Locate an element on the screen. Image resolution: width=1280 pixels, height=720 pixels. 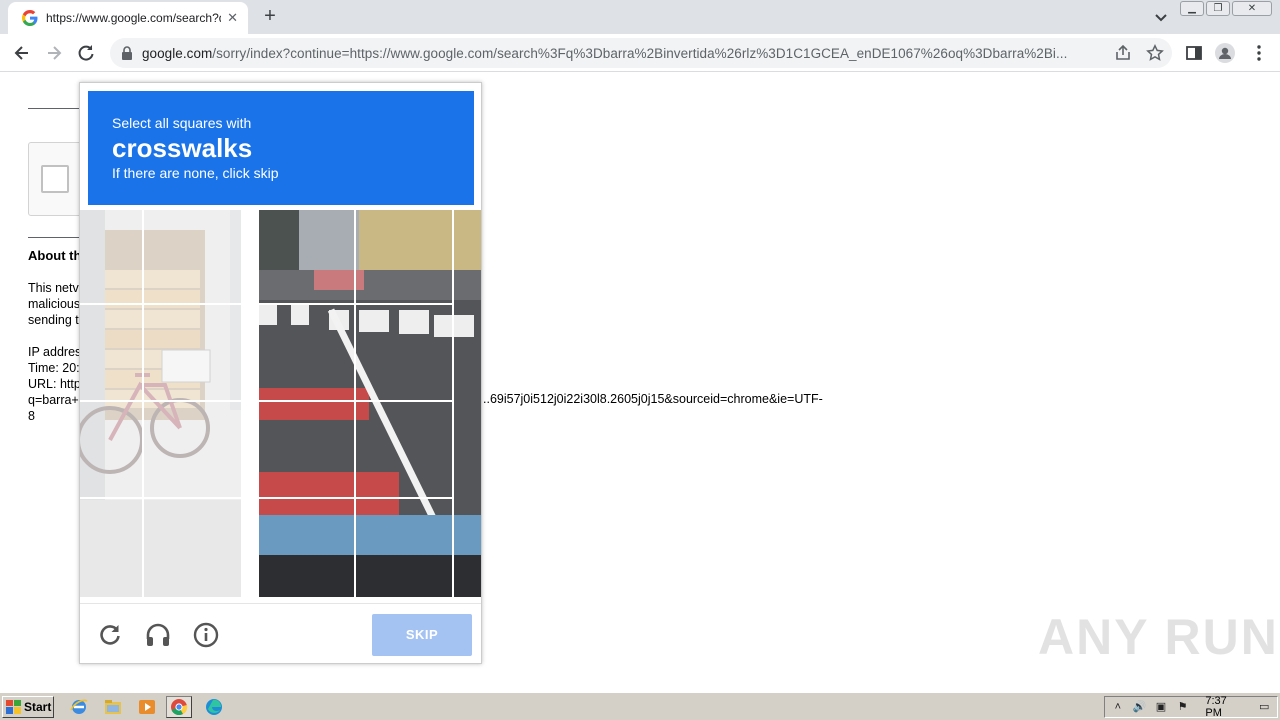
profile-avatar-icon is located at coordinates (1225, 53).